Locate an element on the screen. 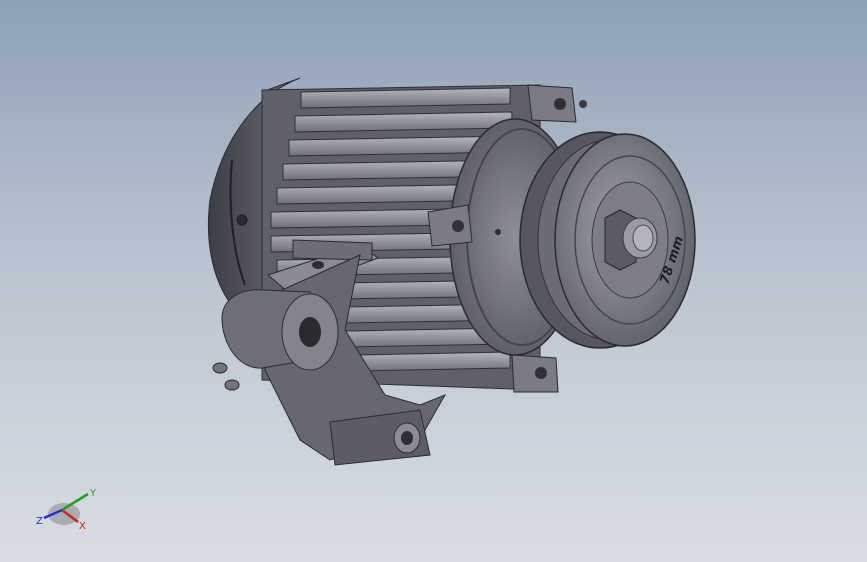  flange-mounting-ear-mid is located at coordinates (450, 225).